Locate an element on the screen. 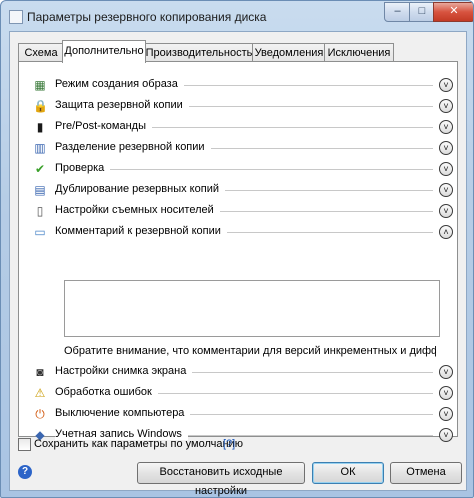  duplicate-icon: ▤ is located at coordinates (40, 190).